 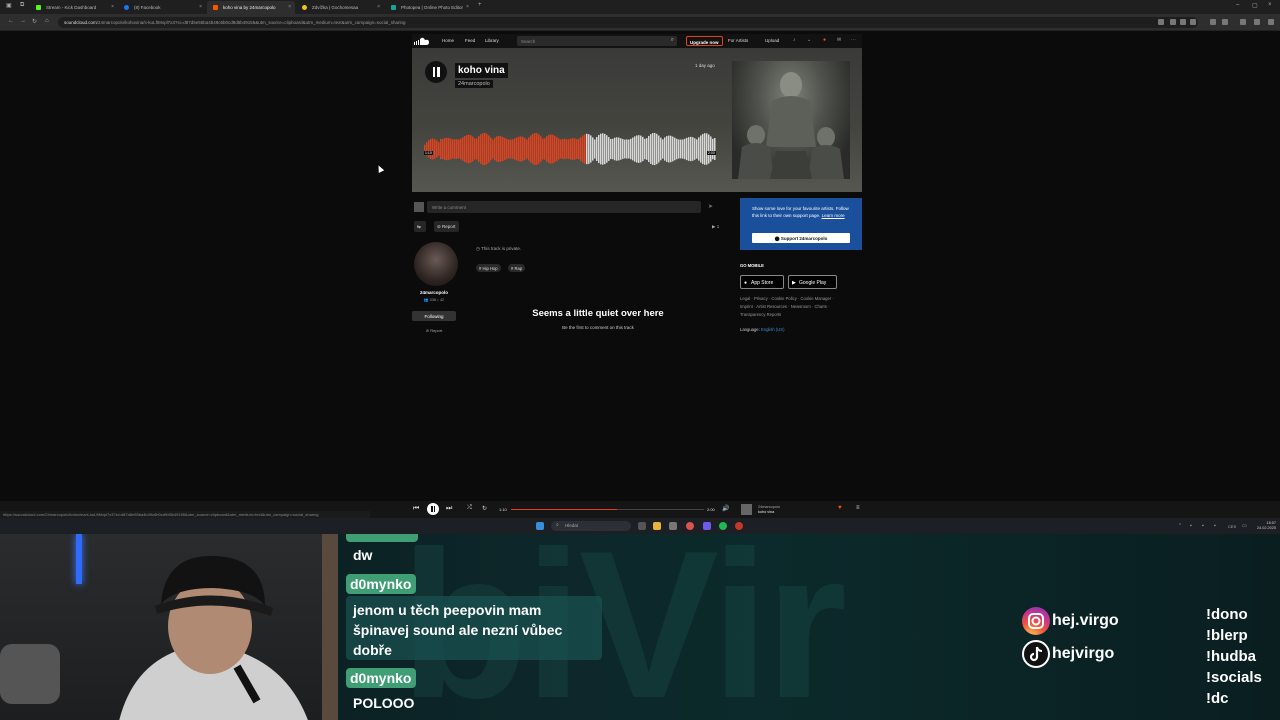 I want to click on new-tab-icon: +, so click(x=480, y=5).